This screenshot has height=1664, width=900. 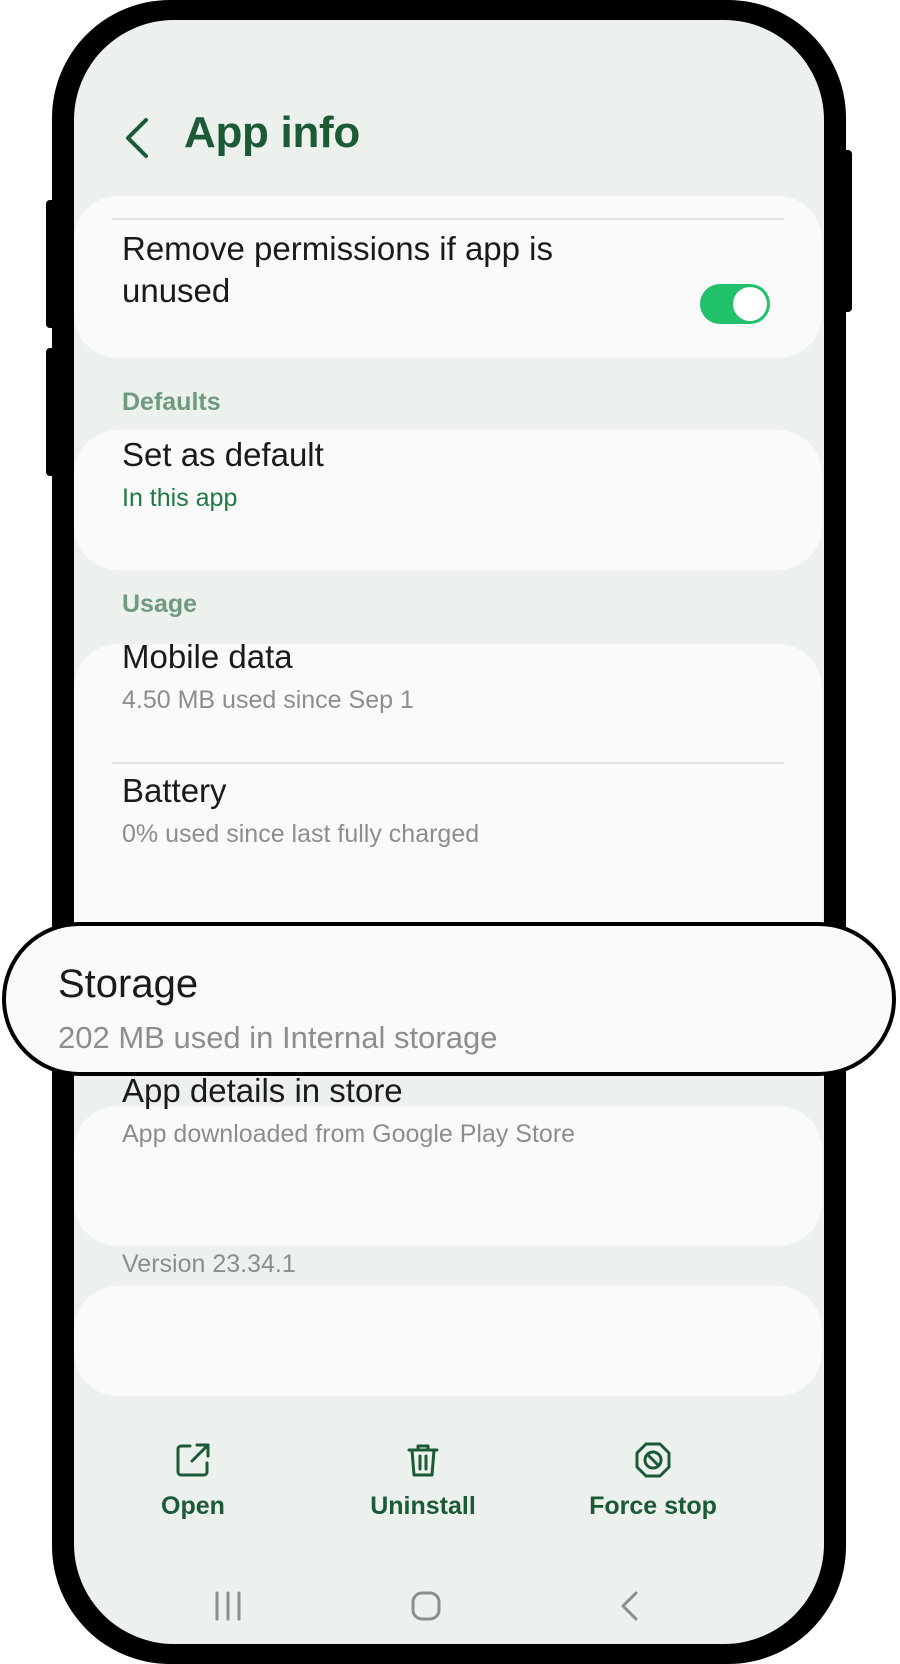 I want to click on open-external-icon, so click(x=193, y=1460).